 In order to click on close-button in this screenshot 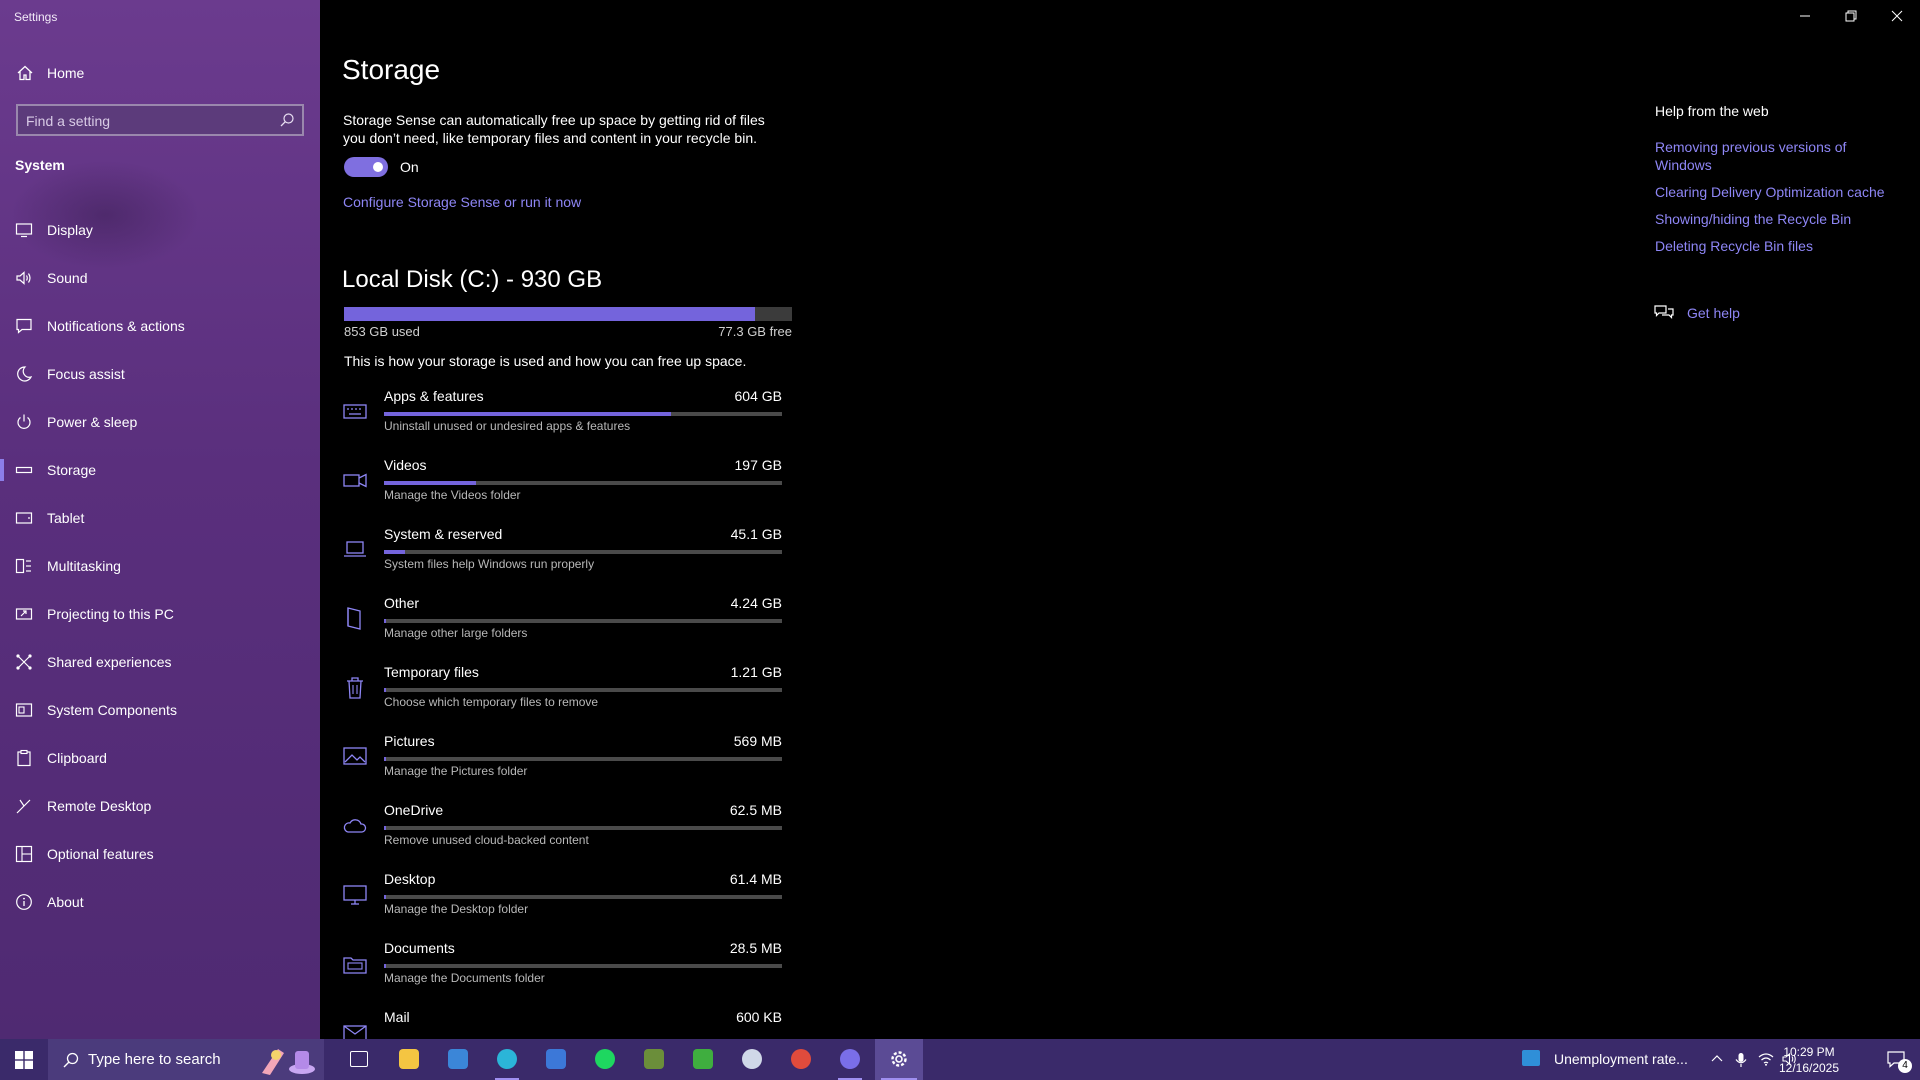, I will do `click(1897, 16)`.